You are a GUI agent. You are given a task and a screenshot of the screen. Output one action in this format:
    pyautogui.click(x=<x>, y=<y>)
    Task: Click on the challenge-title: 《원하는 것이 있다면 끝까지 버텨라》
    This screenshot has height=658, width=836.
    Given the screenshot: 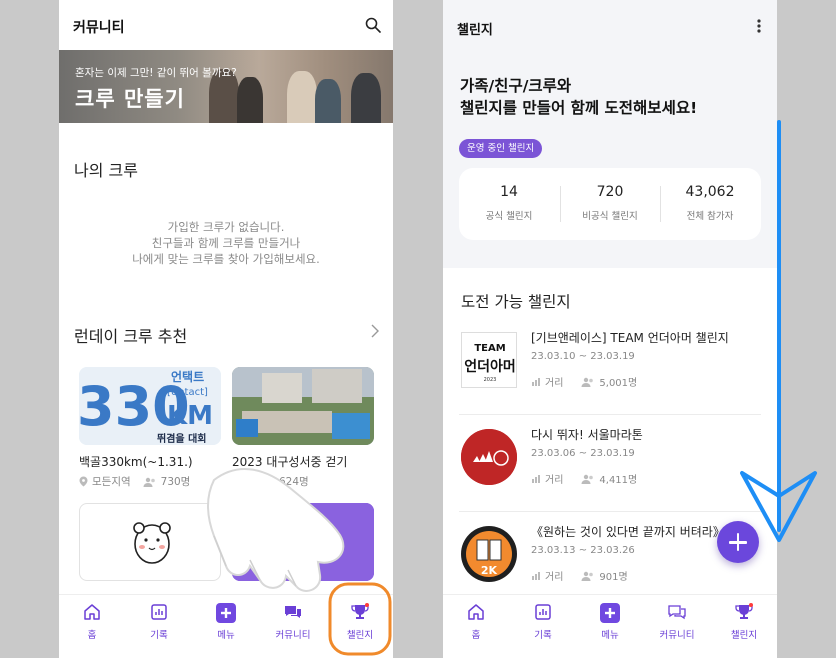 What is the action you would take?
    pyautogui.click(x=628, y=532)
    